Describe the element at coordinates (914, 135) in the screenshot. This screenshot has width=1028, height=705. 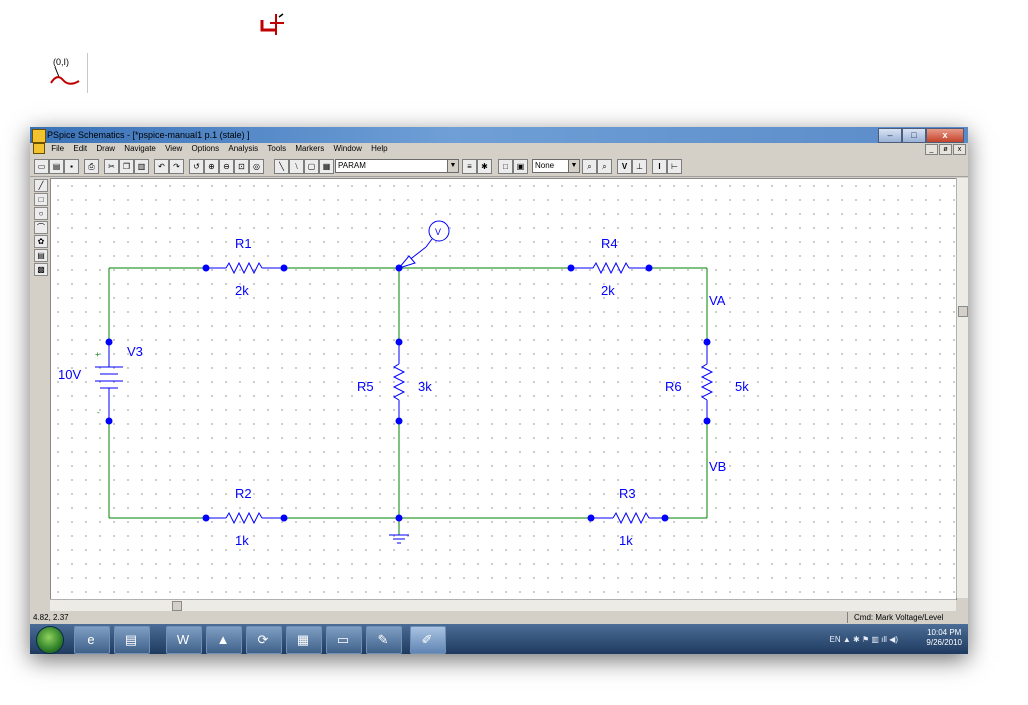
I see `maximize-button: □` at that location.